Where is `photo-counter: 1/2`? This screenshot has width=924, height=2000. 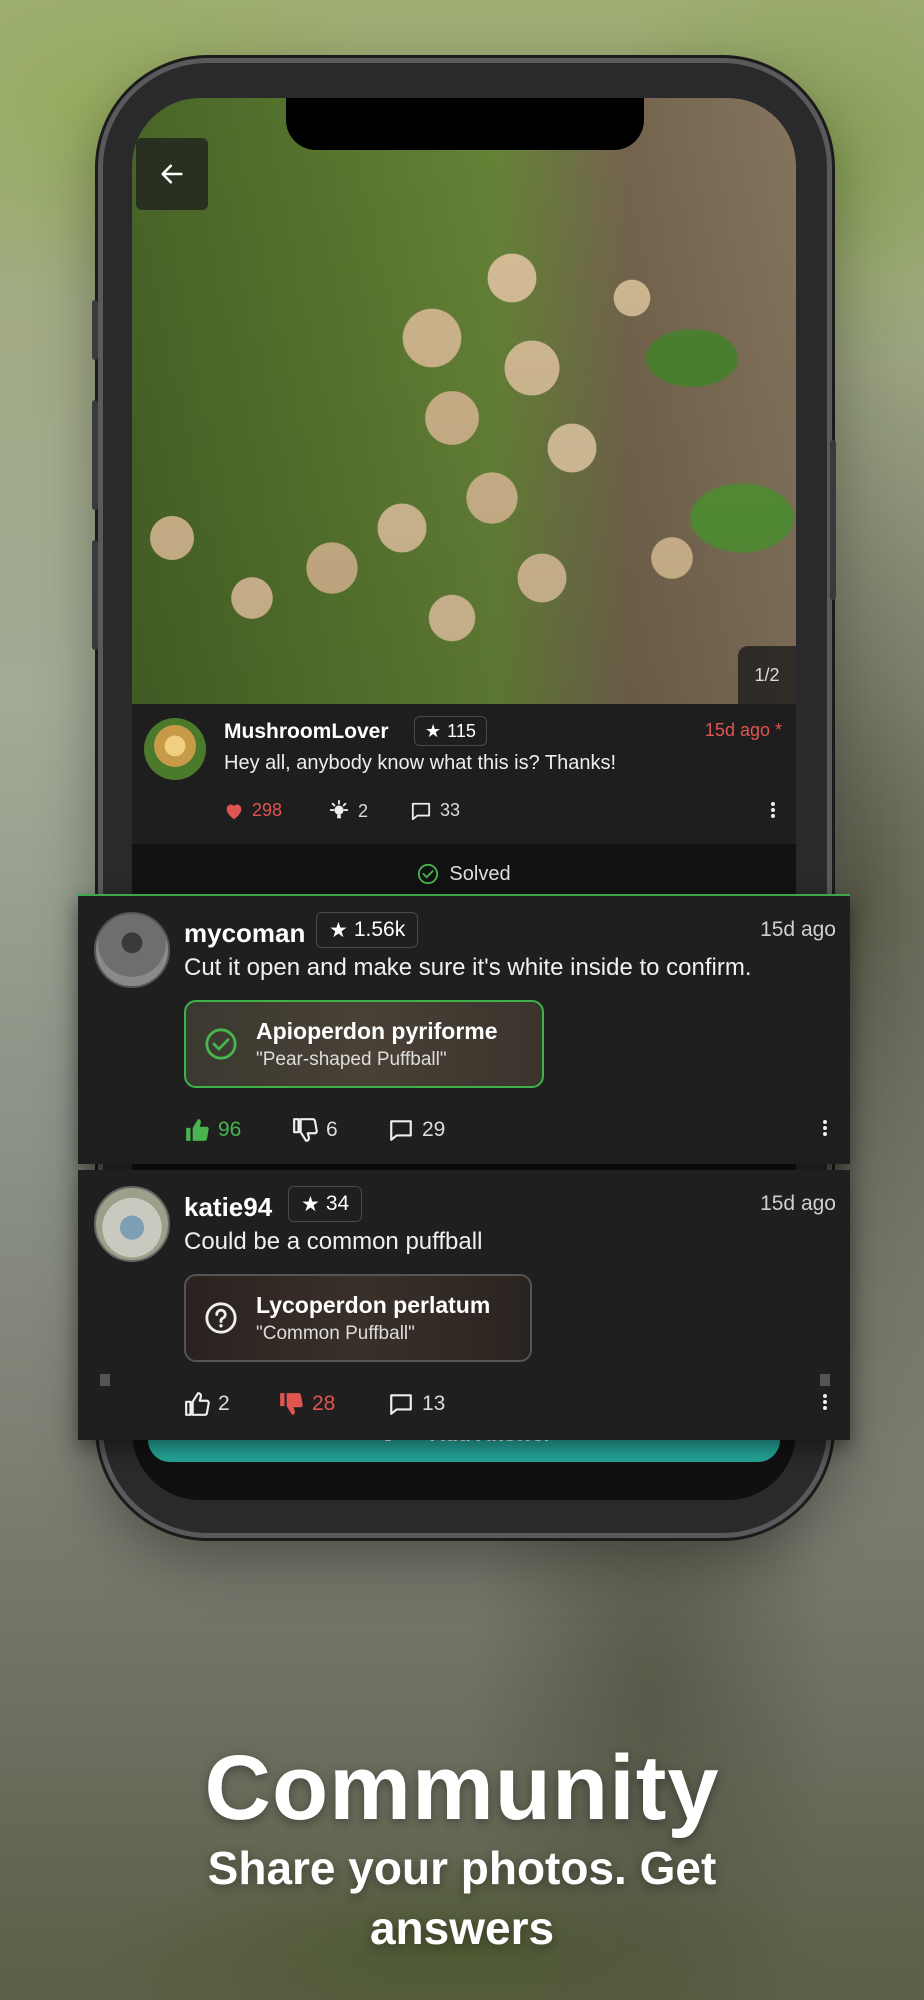
photo-counter: 1/2 is located at coordinates (767, 675).